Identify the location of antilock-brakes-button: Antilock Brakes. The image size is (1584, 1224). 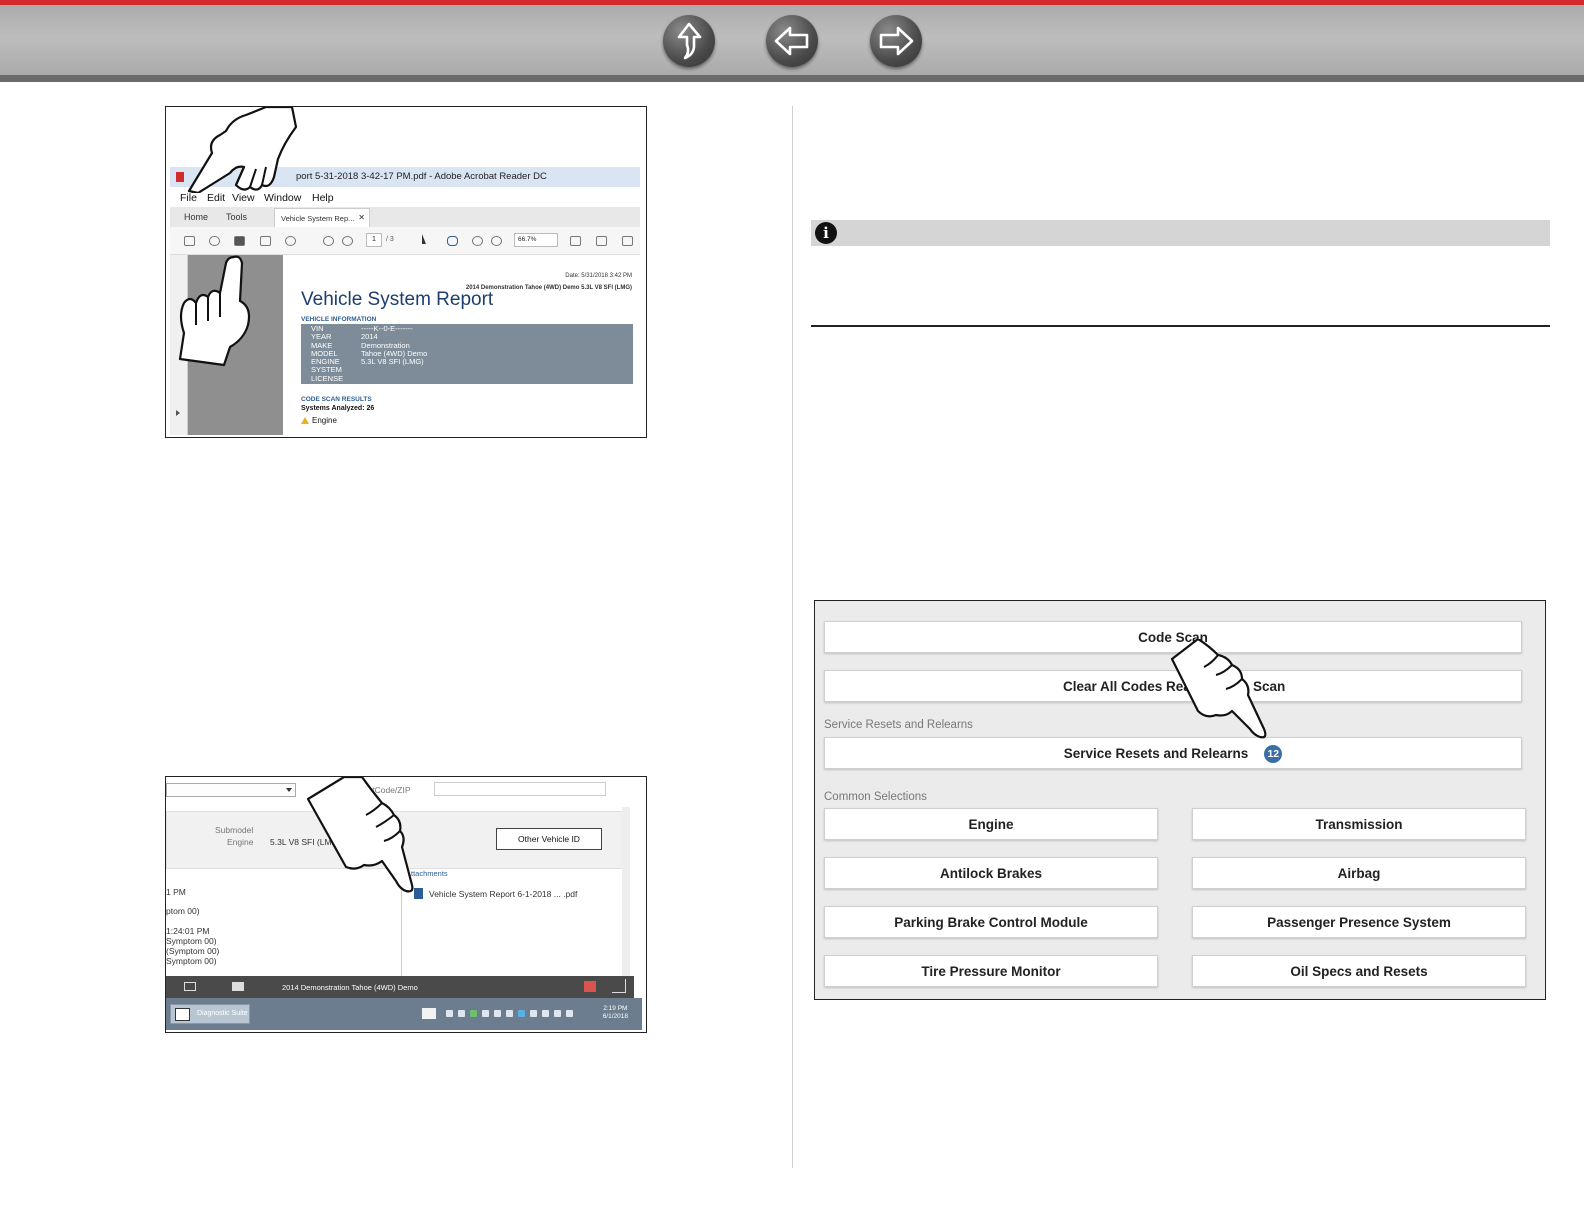
(991, 873).